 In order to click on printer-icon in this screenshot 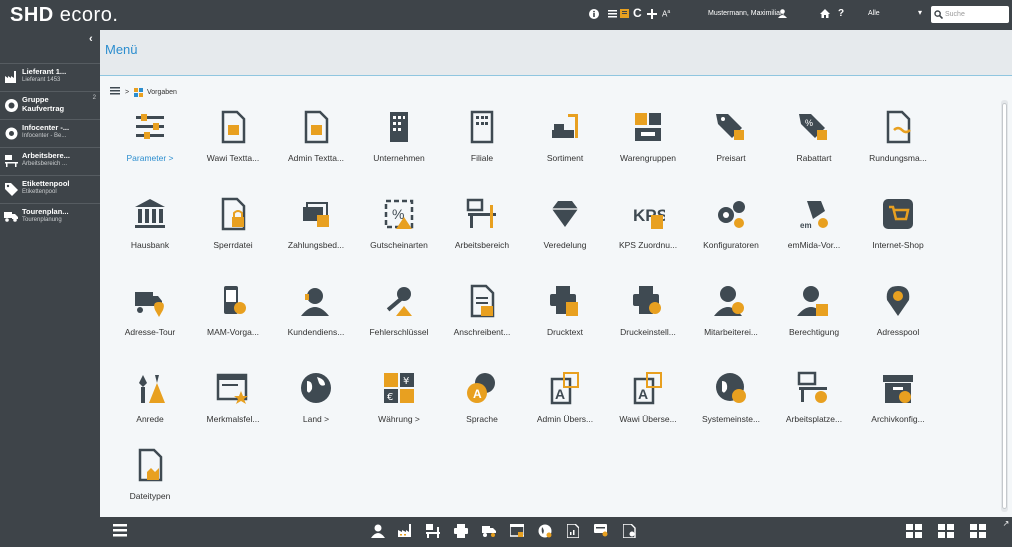, I will do `click(461, 532)`.